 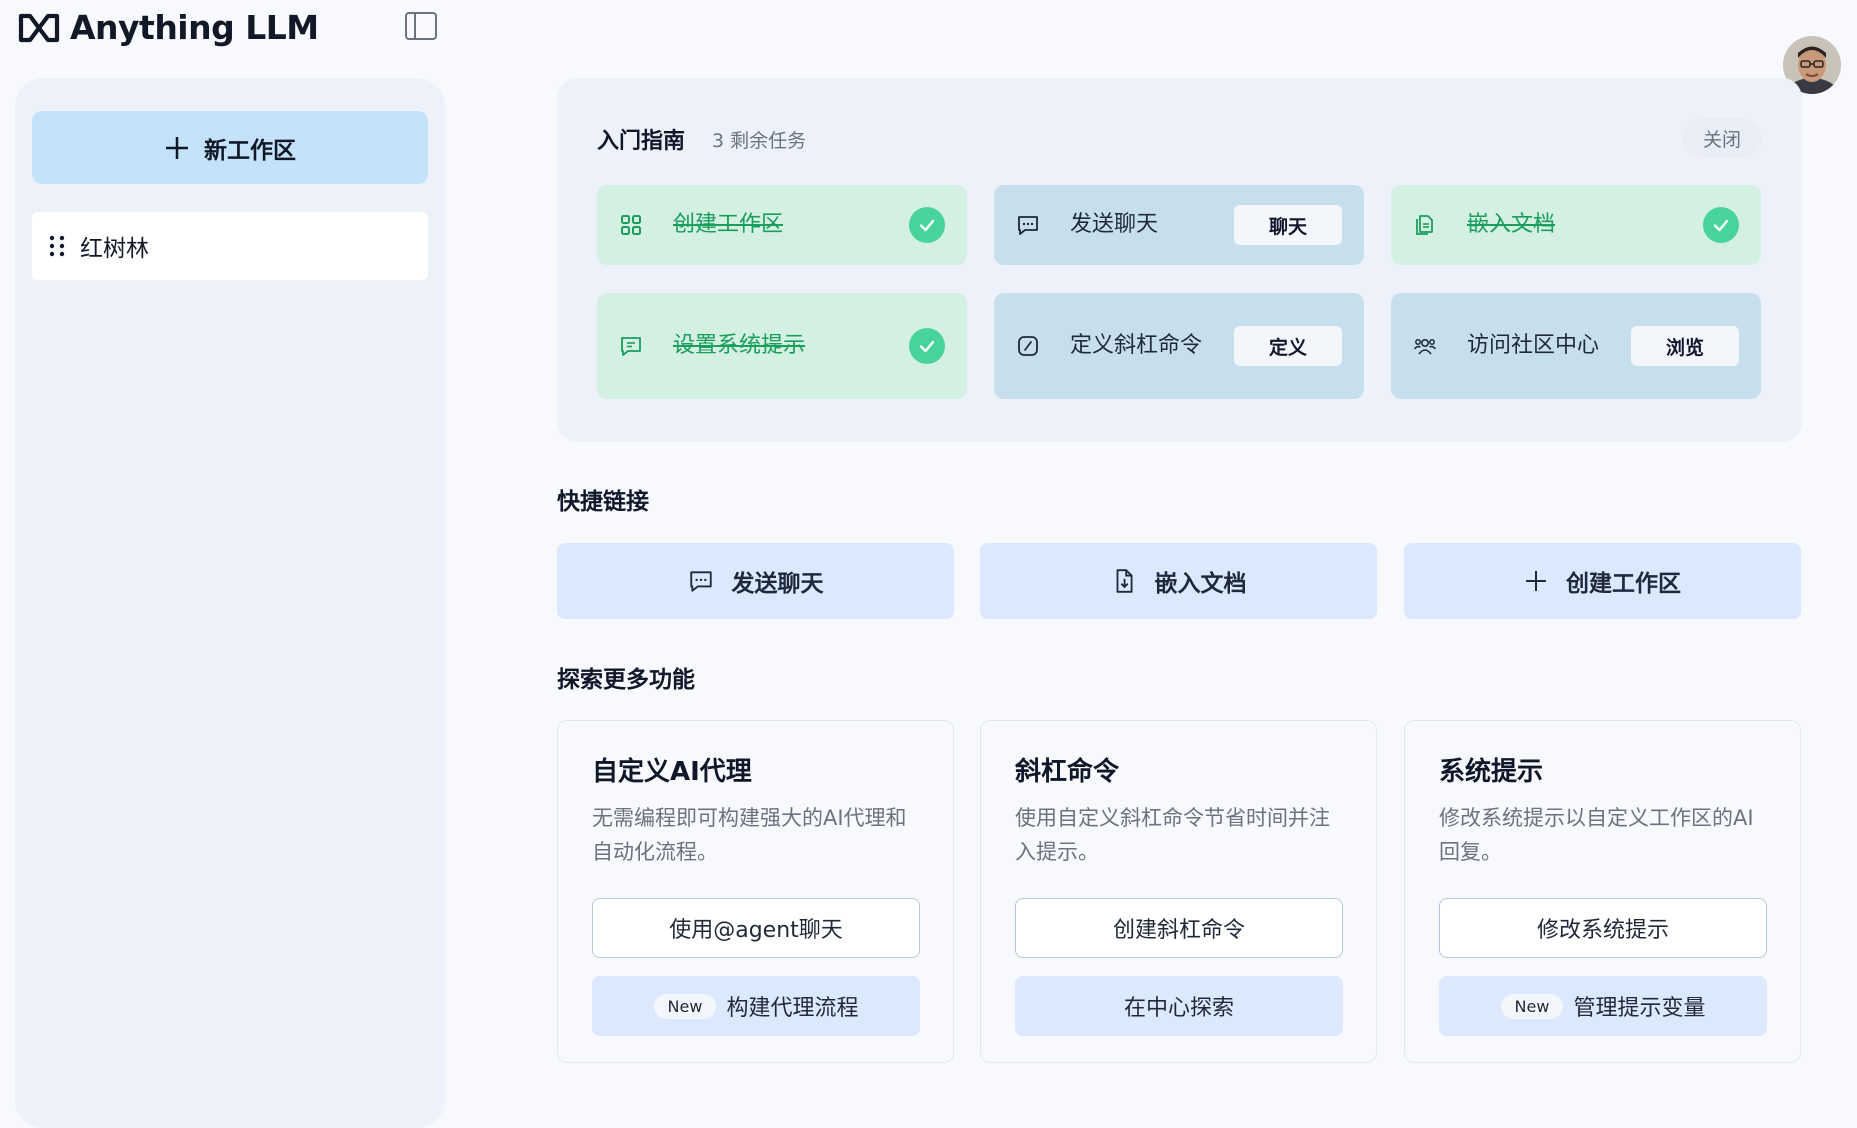 I want to click on getting-started-title: 入门指南, so click(x=641, y=141).